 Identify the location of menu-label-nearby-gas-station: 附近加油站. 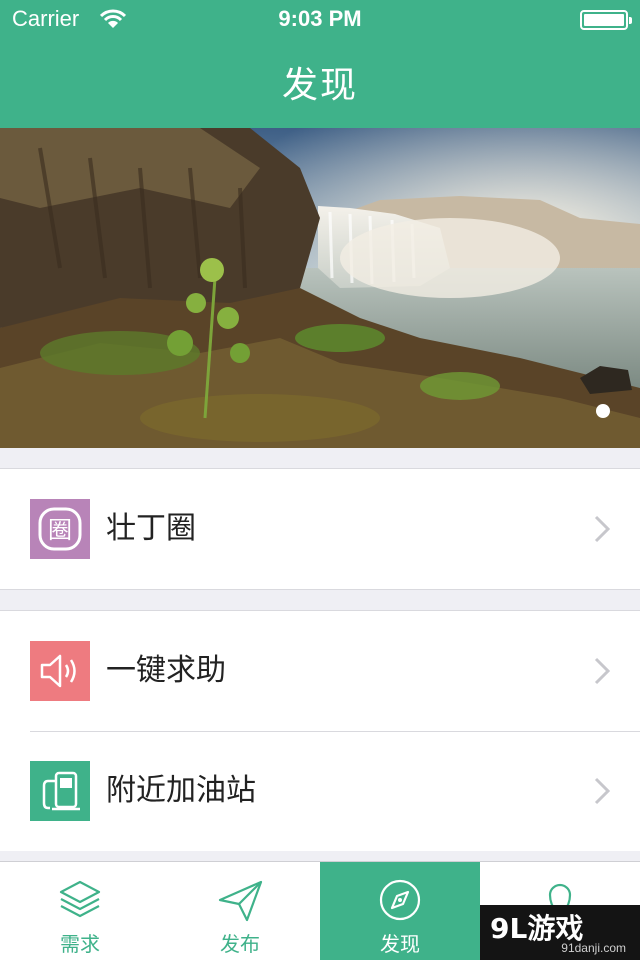
(181, 790).